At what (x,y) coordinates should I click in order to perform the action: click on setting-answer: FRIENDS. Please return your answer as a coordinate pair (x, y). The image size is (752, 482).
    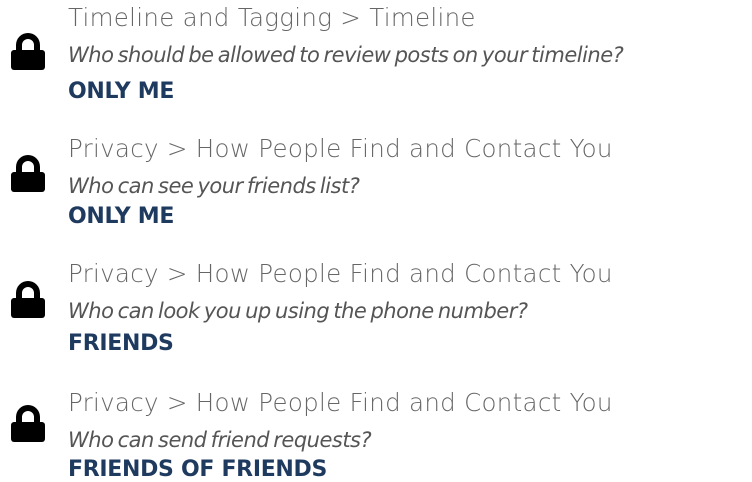
    Looking at the image, I should click on (121, 343).